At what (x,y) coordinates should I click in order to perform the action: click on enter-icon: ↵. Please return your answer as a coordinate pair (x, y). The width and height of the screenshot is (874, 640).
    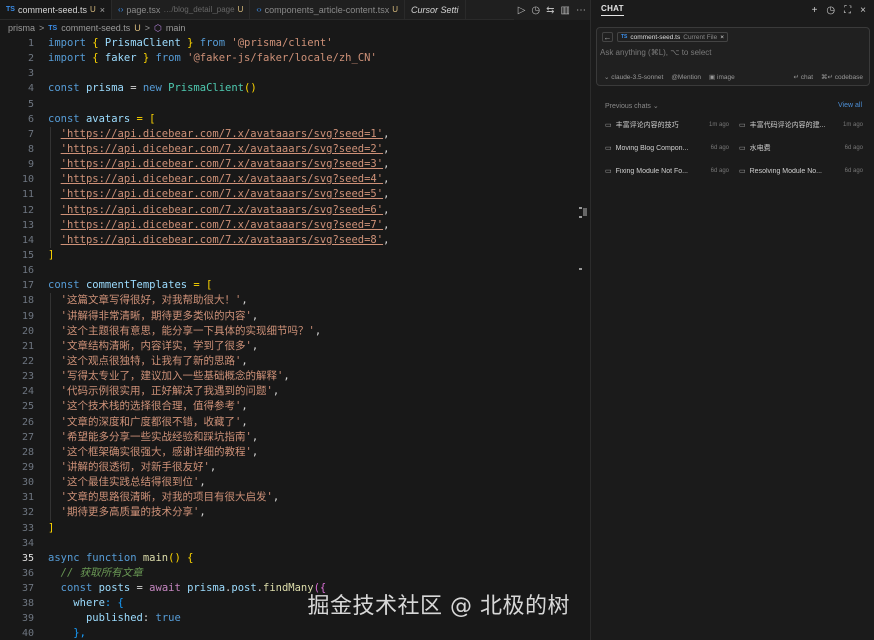
    Looking at the image, I should click on (797, 77).